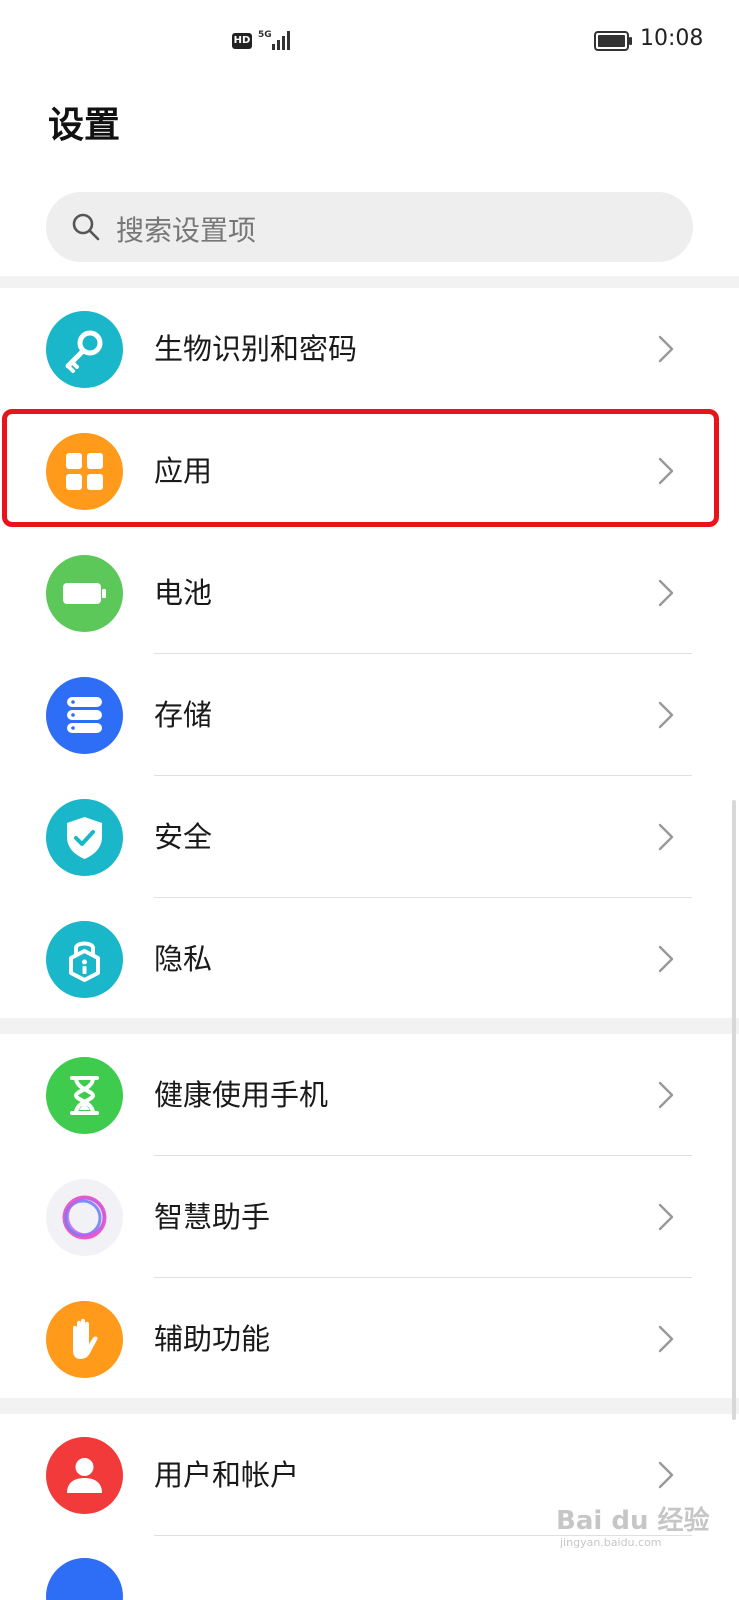 The width and height of the screenshot is (739, 1600). I want to click on hand-icon, so click(84, 1339).